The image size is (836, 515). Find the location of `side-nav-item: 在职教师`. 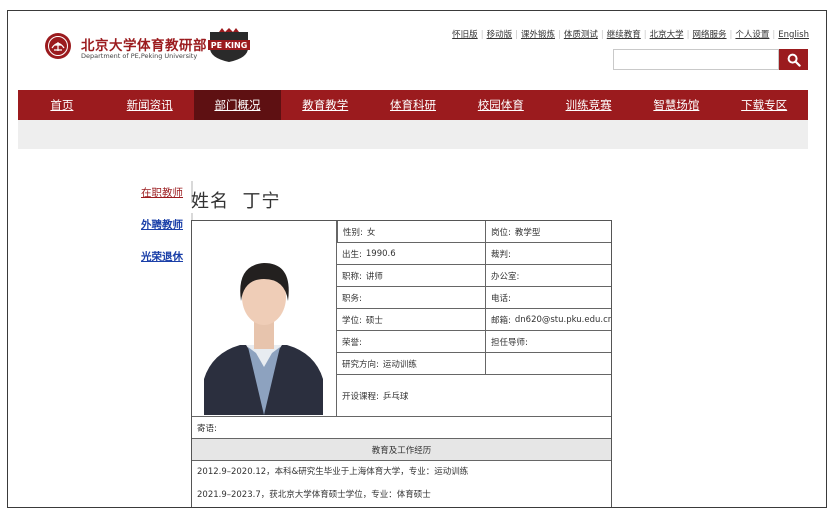

side-nav-item: 在职教师 is located at coordinates (159, 192).